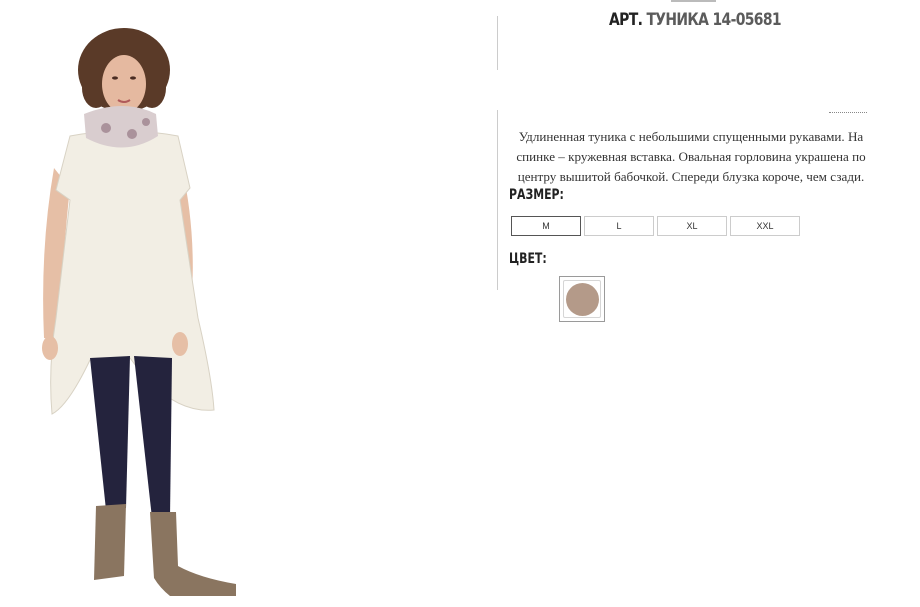 This screenshot has height=607, width=920. Describe the element at coordinates (132, 272) in the screenshot. I see `model-tunic` at that location.